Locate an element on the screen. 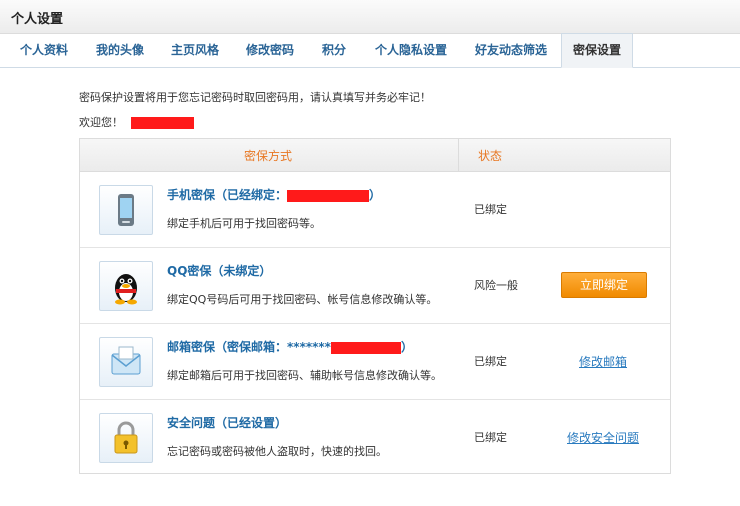  mail-icon is located at coordinates (126, 362).